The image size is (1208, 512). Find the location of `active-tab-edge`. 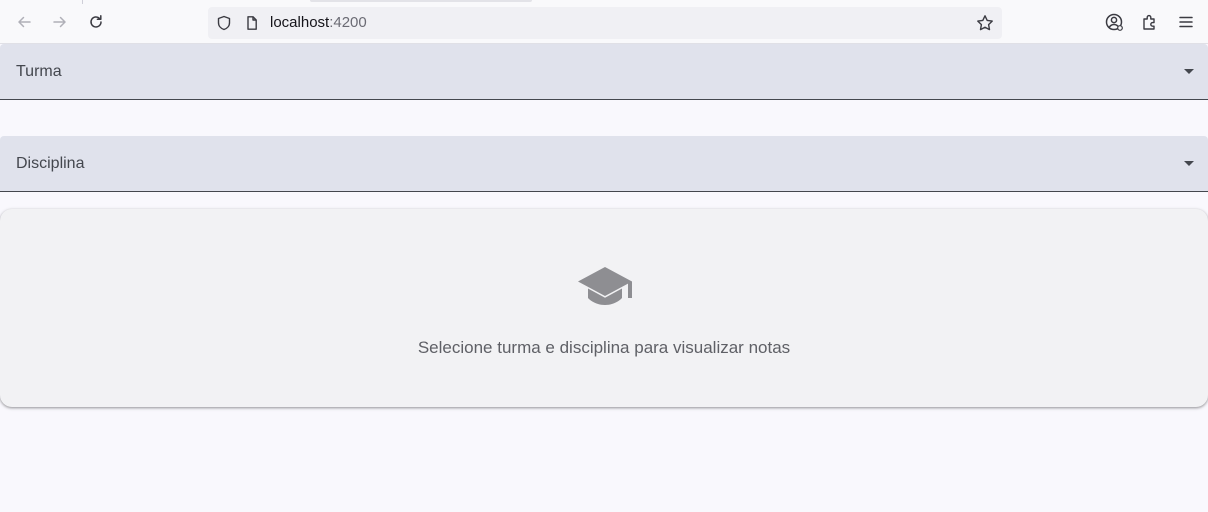

active-tab-edge is located at coordinates (421, 1).